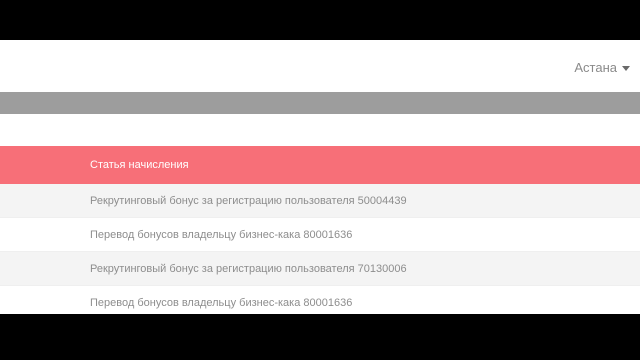 The height and width of the screenshot is (360, 640). I want to click on letterbox-top, so click(320, 20).